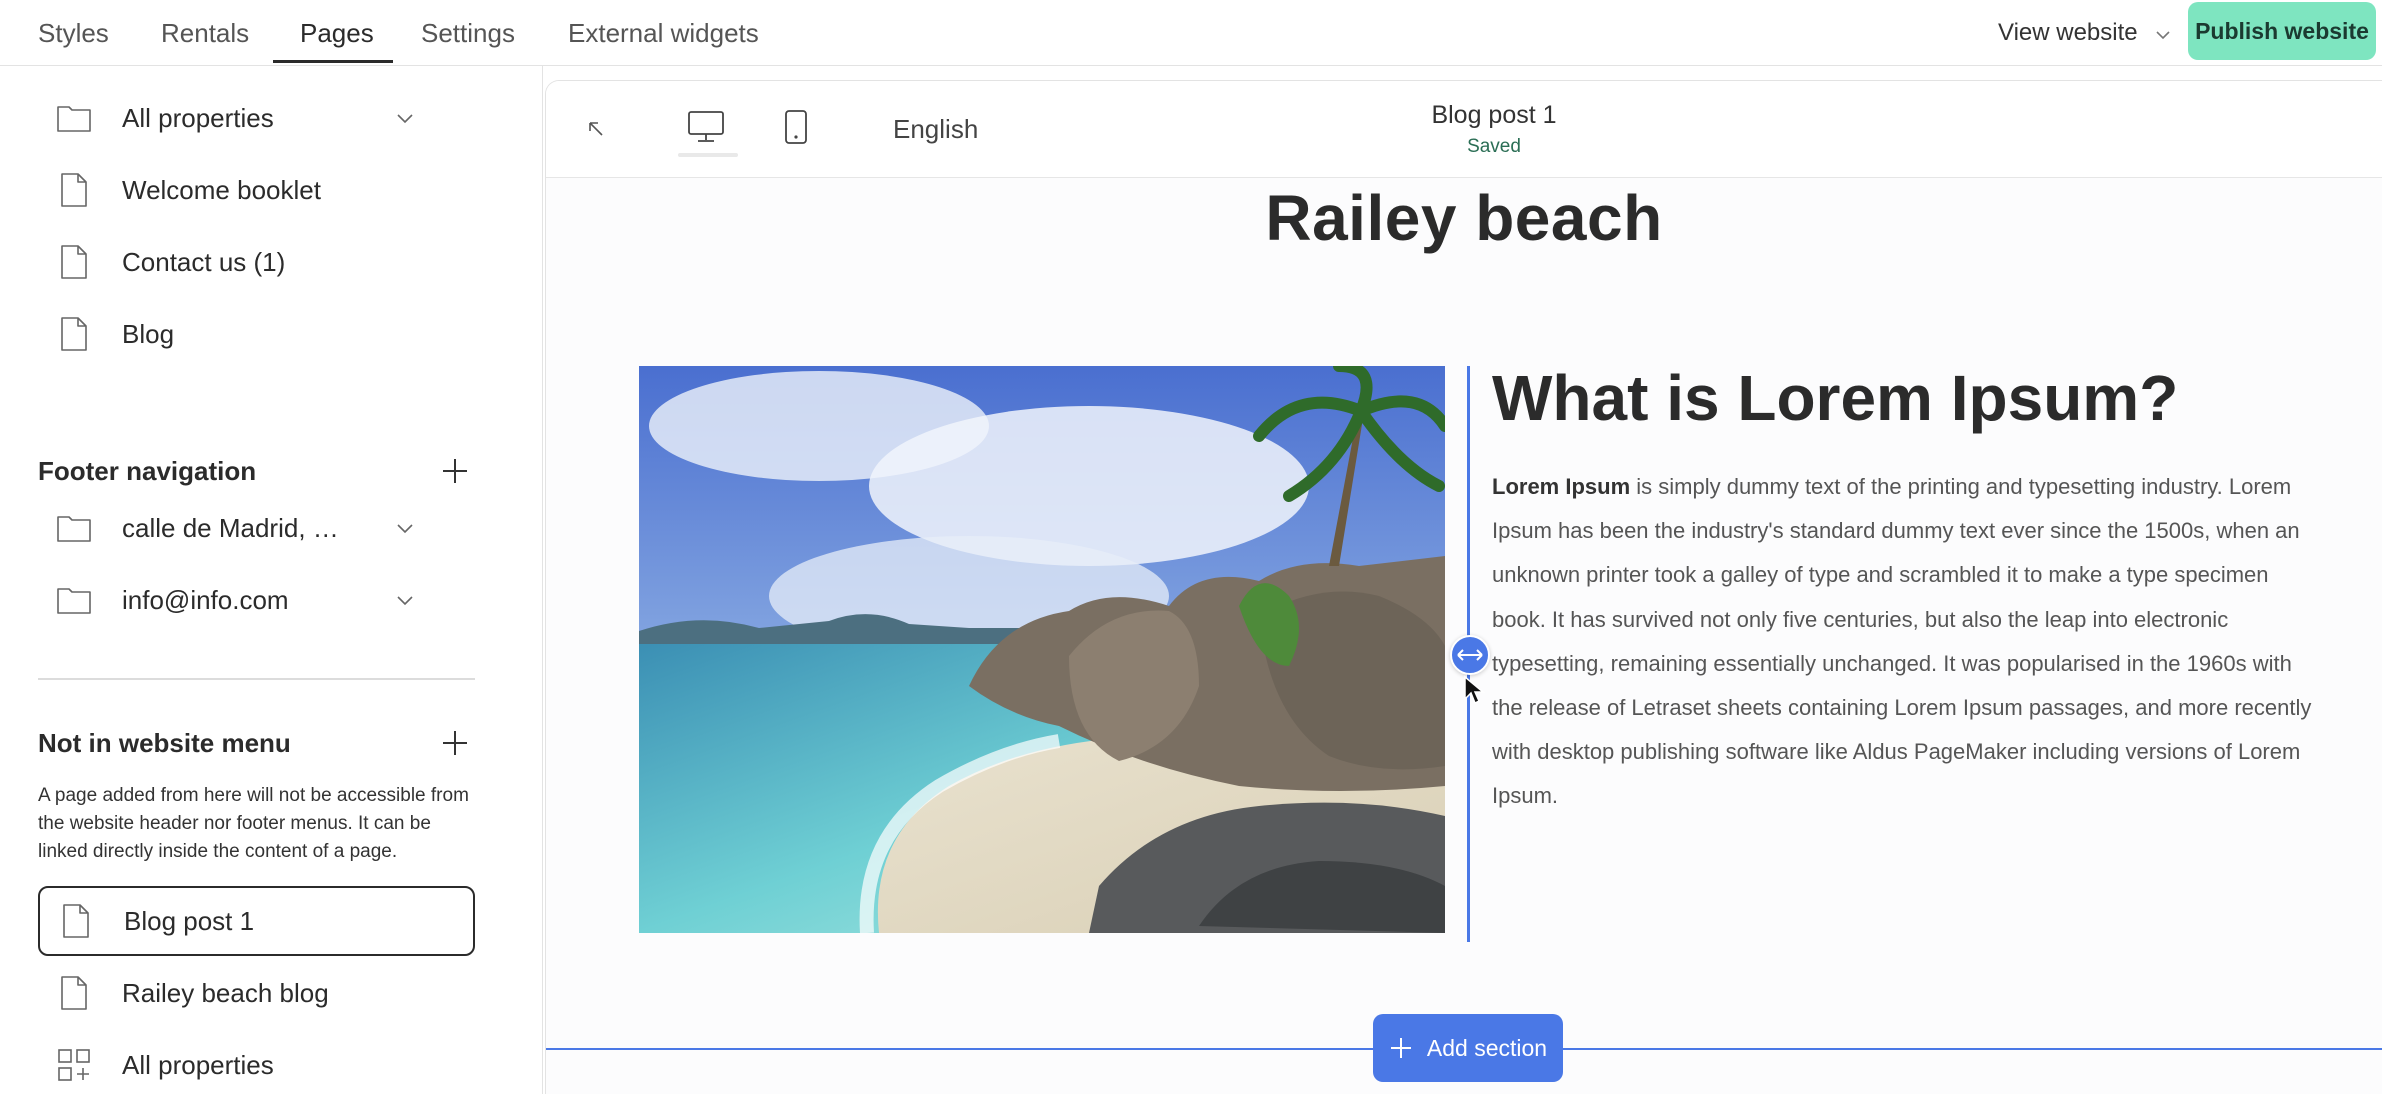 This screenshot has height=1094, width=2382. I want to click on view-website-label: View website, so click(2068, 32).